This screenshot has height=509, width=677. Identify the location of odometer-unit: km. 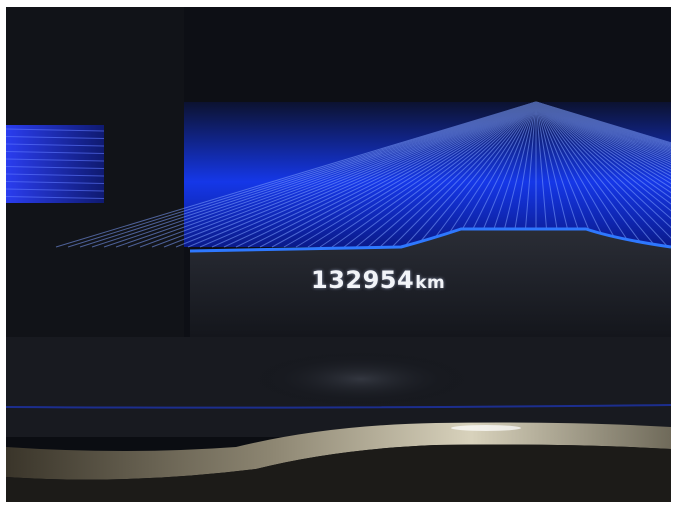
(430, 283).